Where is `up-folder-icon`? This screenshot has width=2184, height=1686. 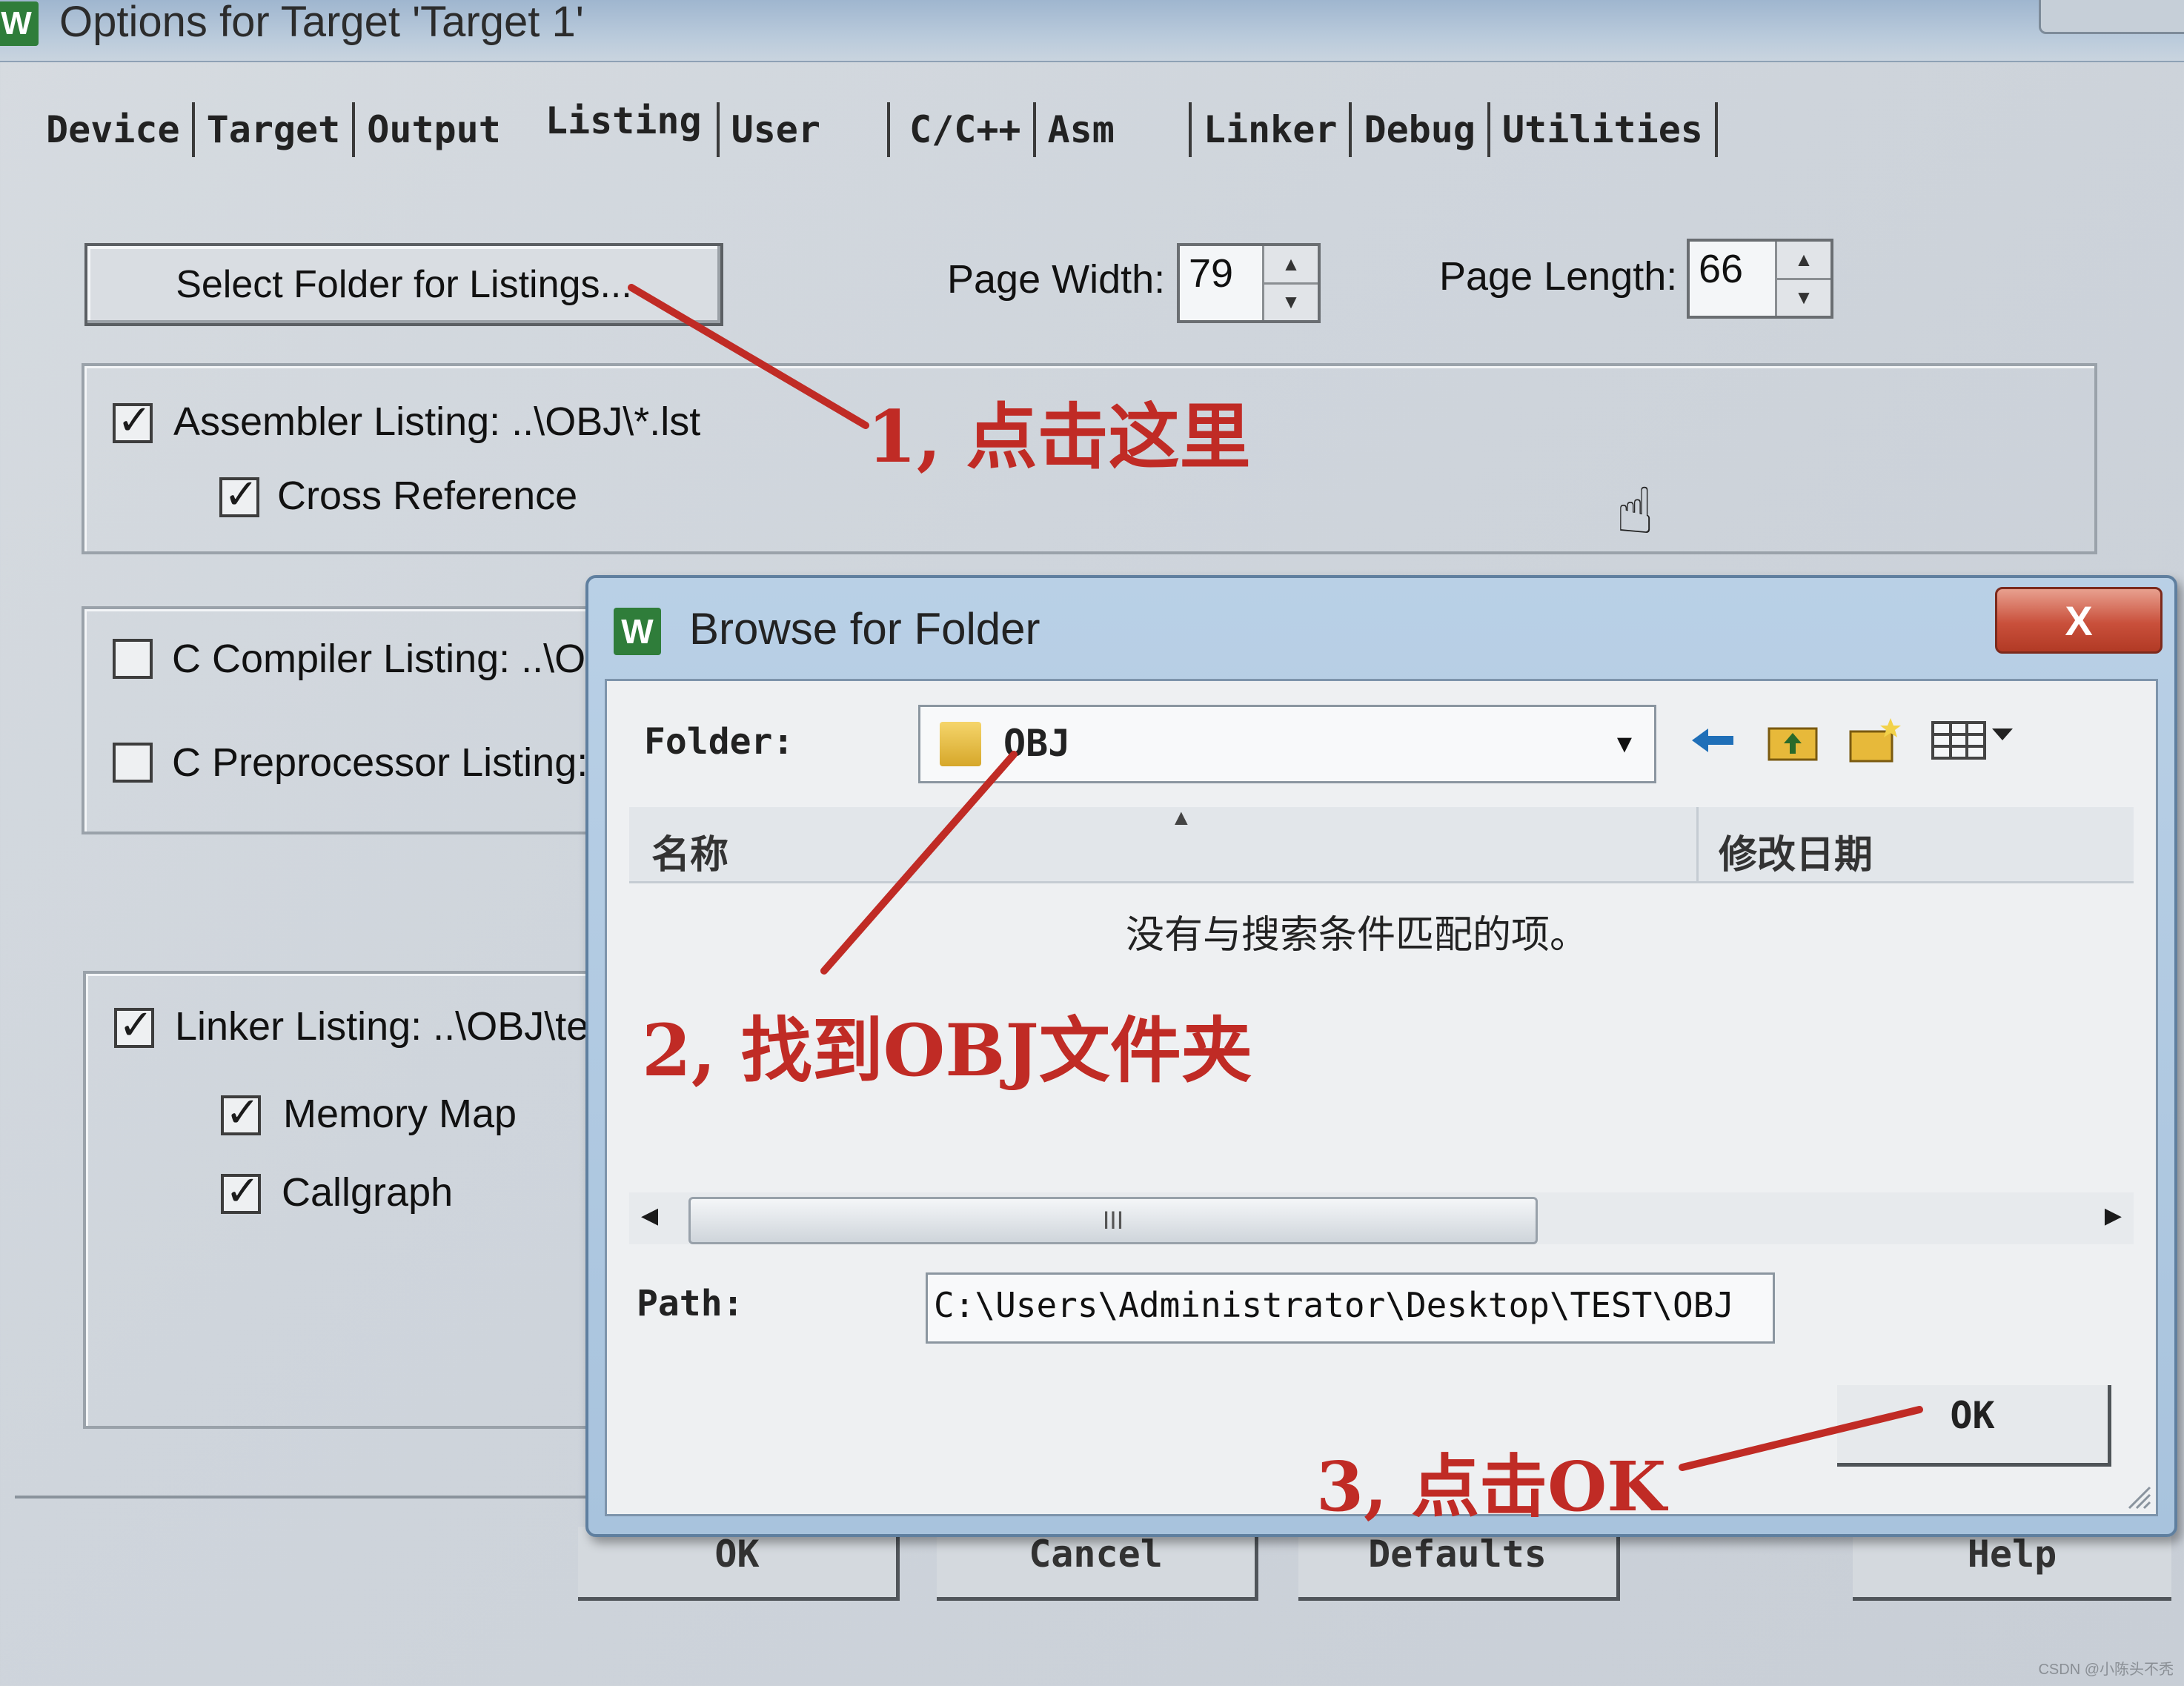 up-folder-icon is located at coordinates (1793, 740).